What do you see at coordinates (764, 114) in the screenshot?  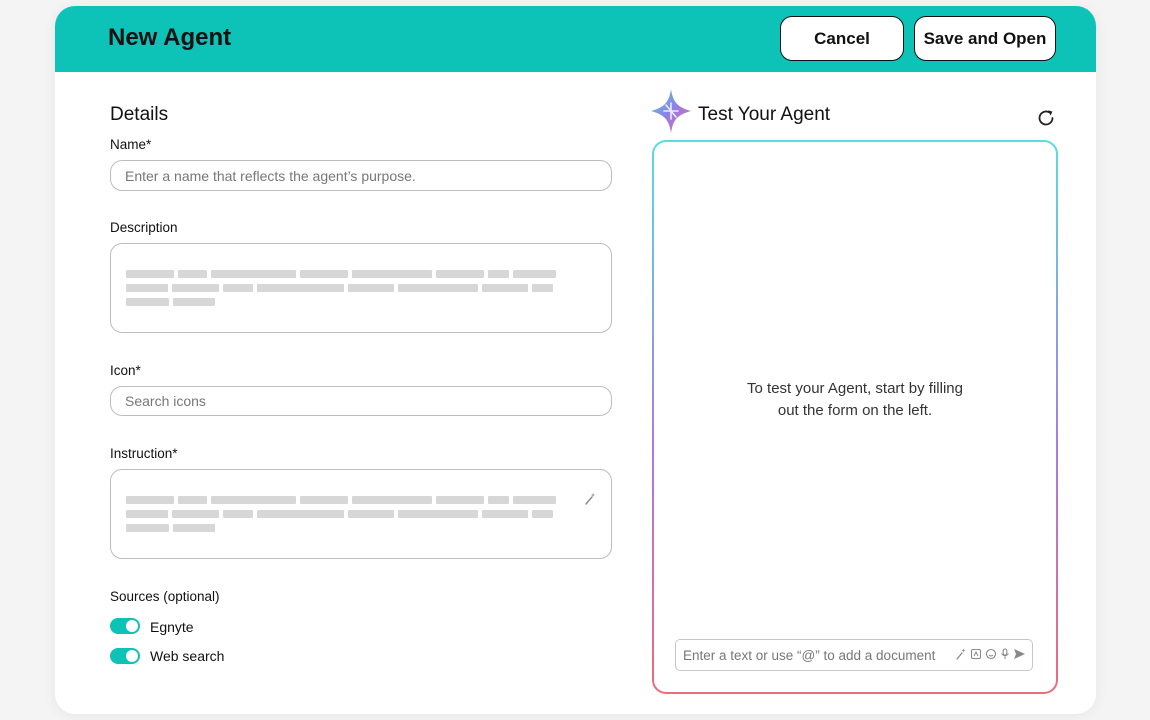 I see `test-agent-heading: Test Your Agent` at bounding box center [764, 114].